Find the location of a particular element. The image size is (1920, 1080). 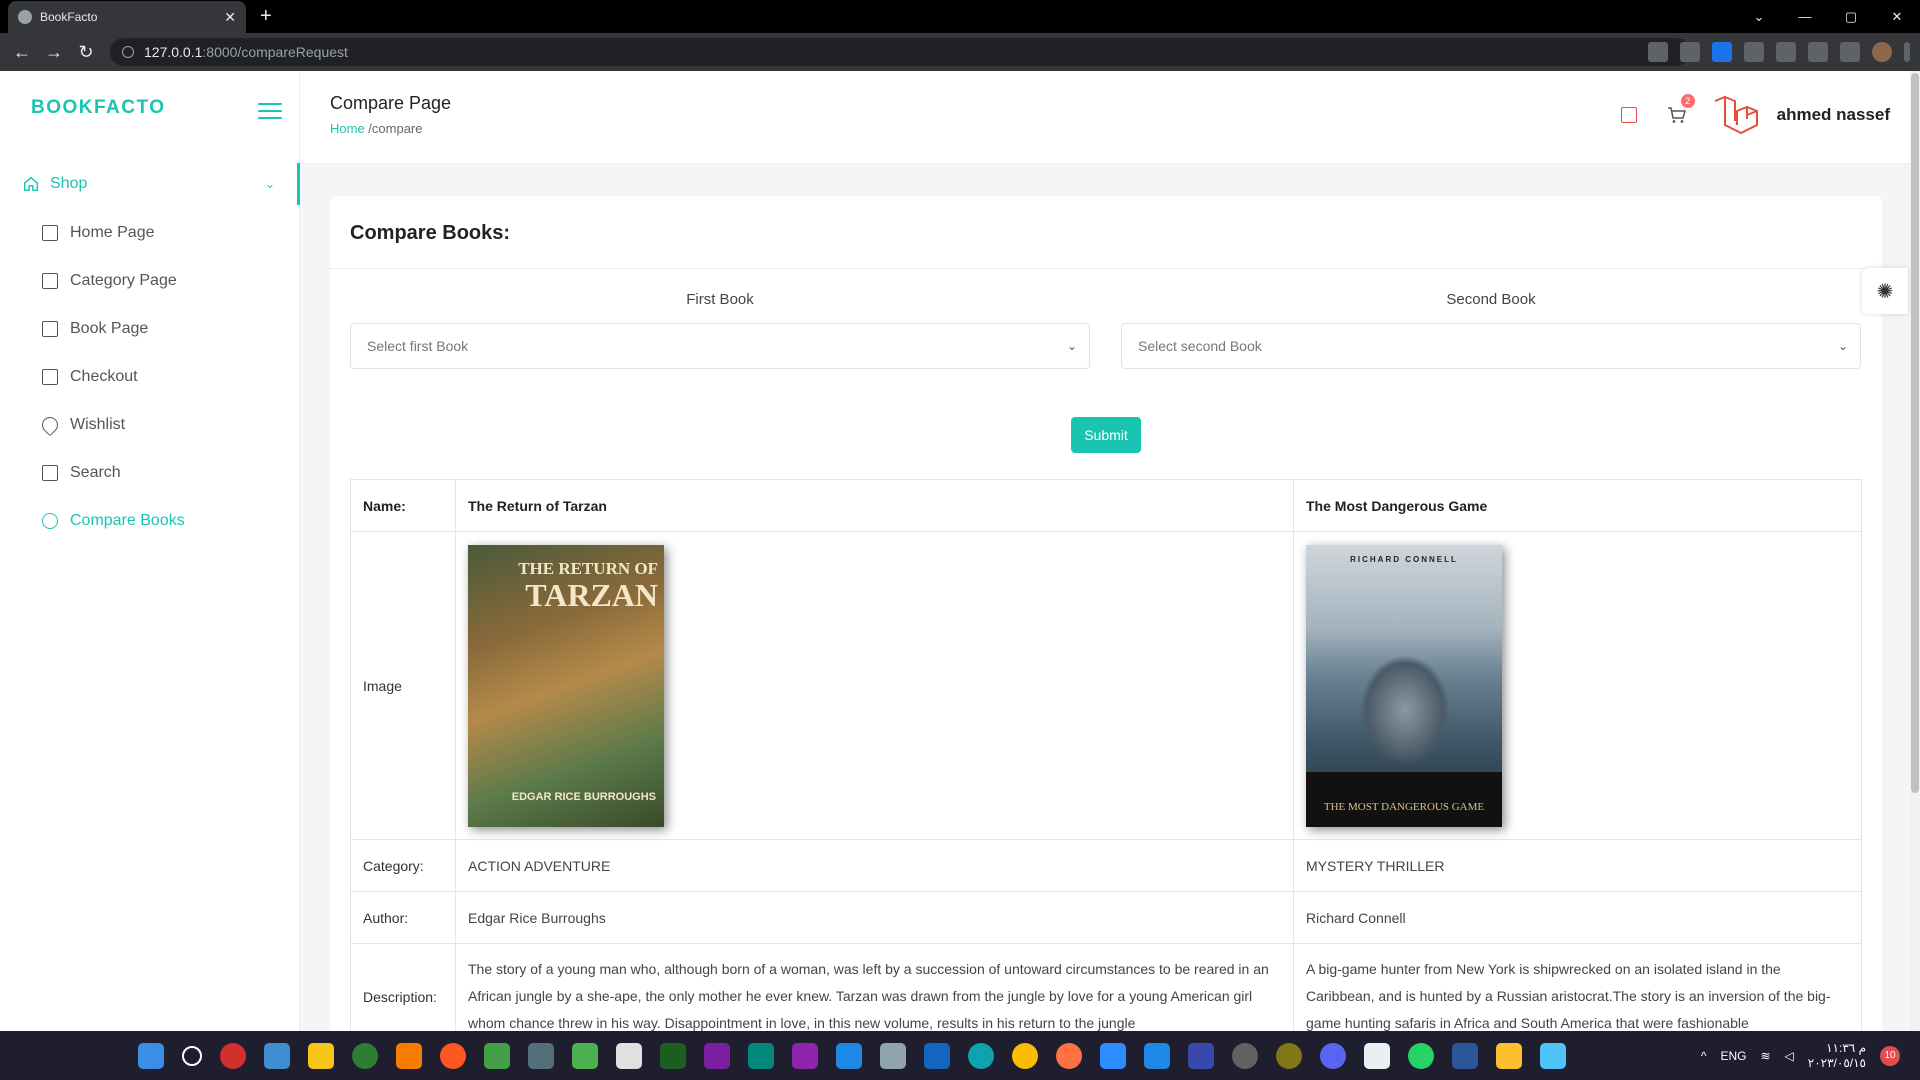

language-indicator: ENG is located at coordinates (1733, 1056).